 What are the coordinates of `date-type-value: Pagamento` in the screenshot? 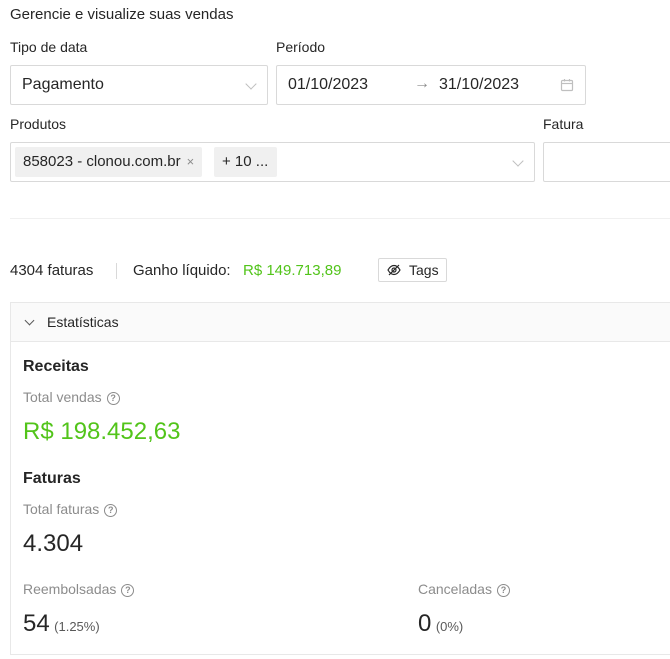 It's located at (63, 84).